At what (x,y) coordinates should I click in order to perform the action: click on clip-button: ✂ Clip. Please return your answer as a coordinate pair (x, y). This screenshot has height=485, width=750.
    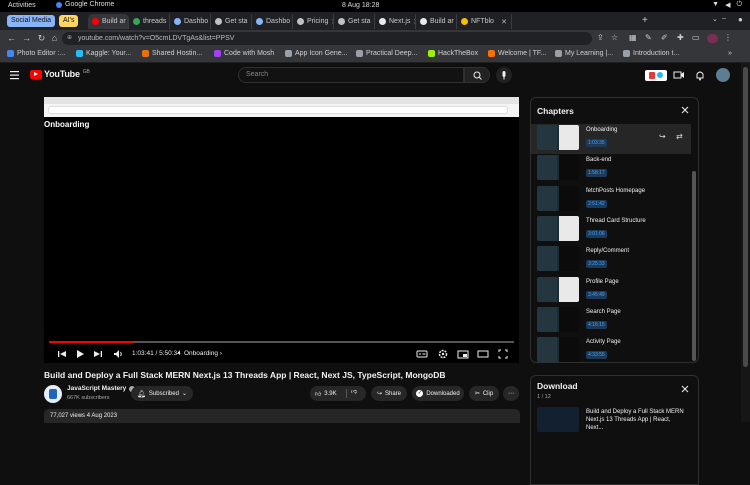
    Looking at the image, I should click on (484, 393).